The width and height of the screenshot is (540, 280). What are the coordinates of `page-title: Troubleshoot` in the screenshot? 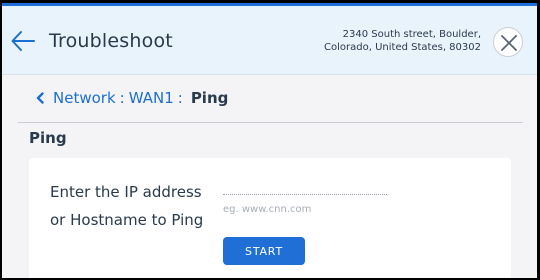 It's located at (111, 41).